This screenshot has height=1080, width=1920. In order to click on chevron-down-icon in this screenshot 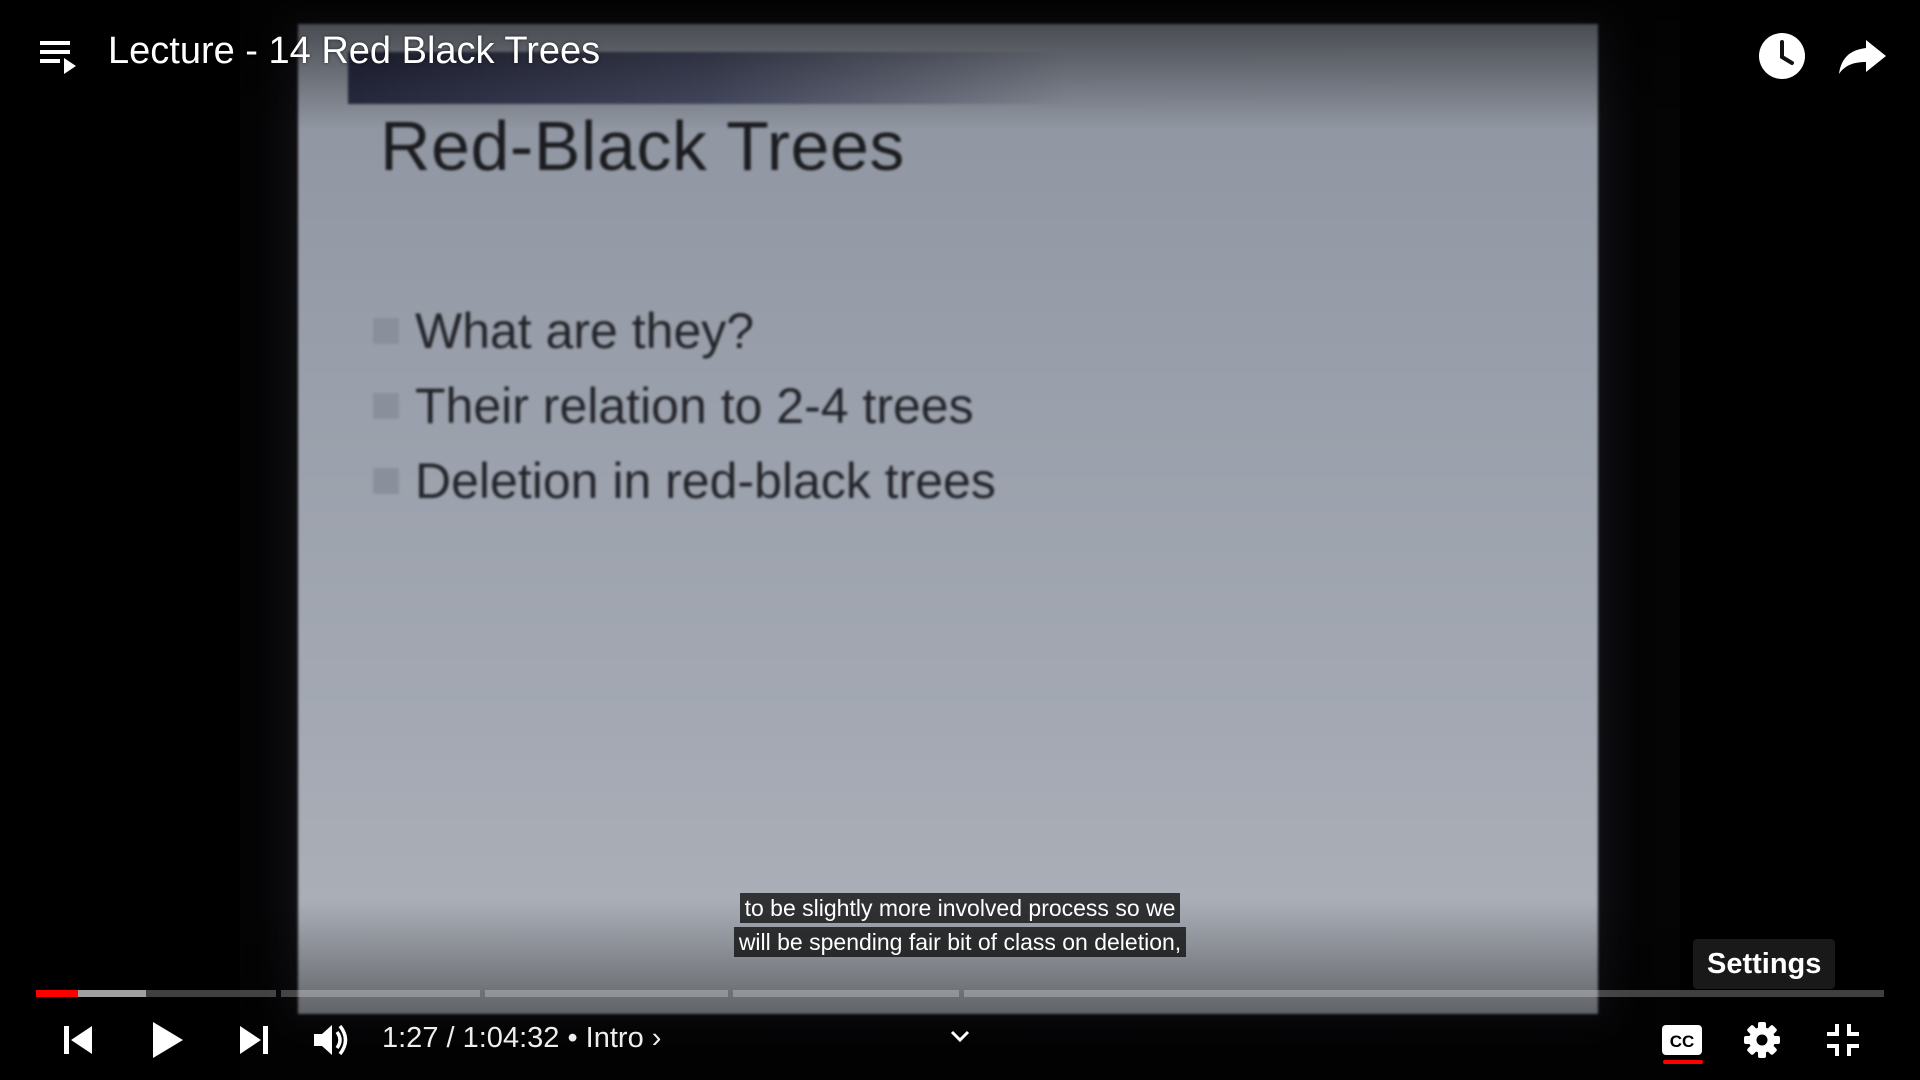, I will do `click(960, 1036)`.